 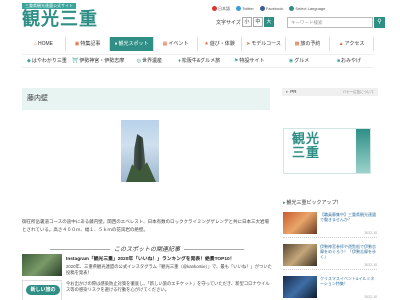 I want to click on map-icon: ◆, so click(x=29, y=61).